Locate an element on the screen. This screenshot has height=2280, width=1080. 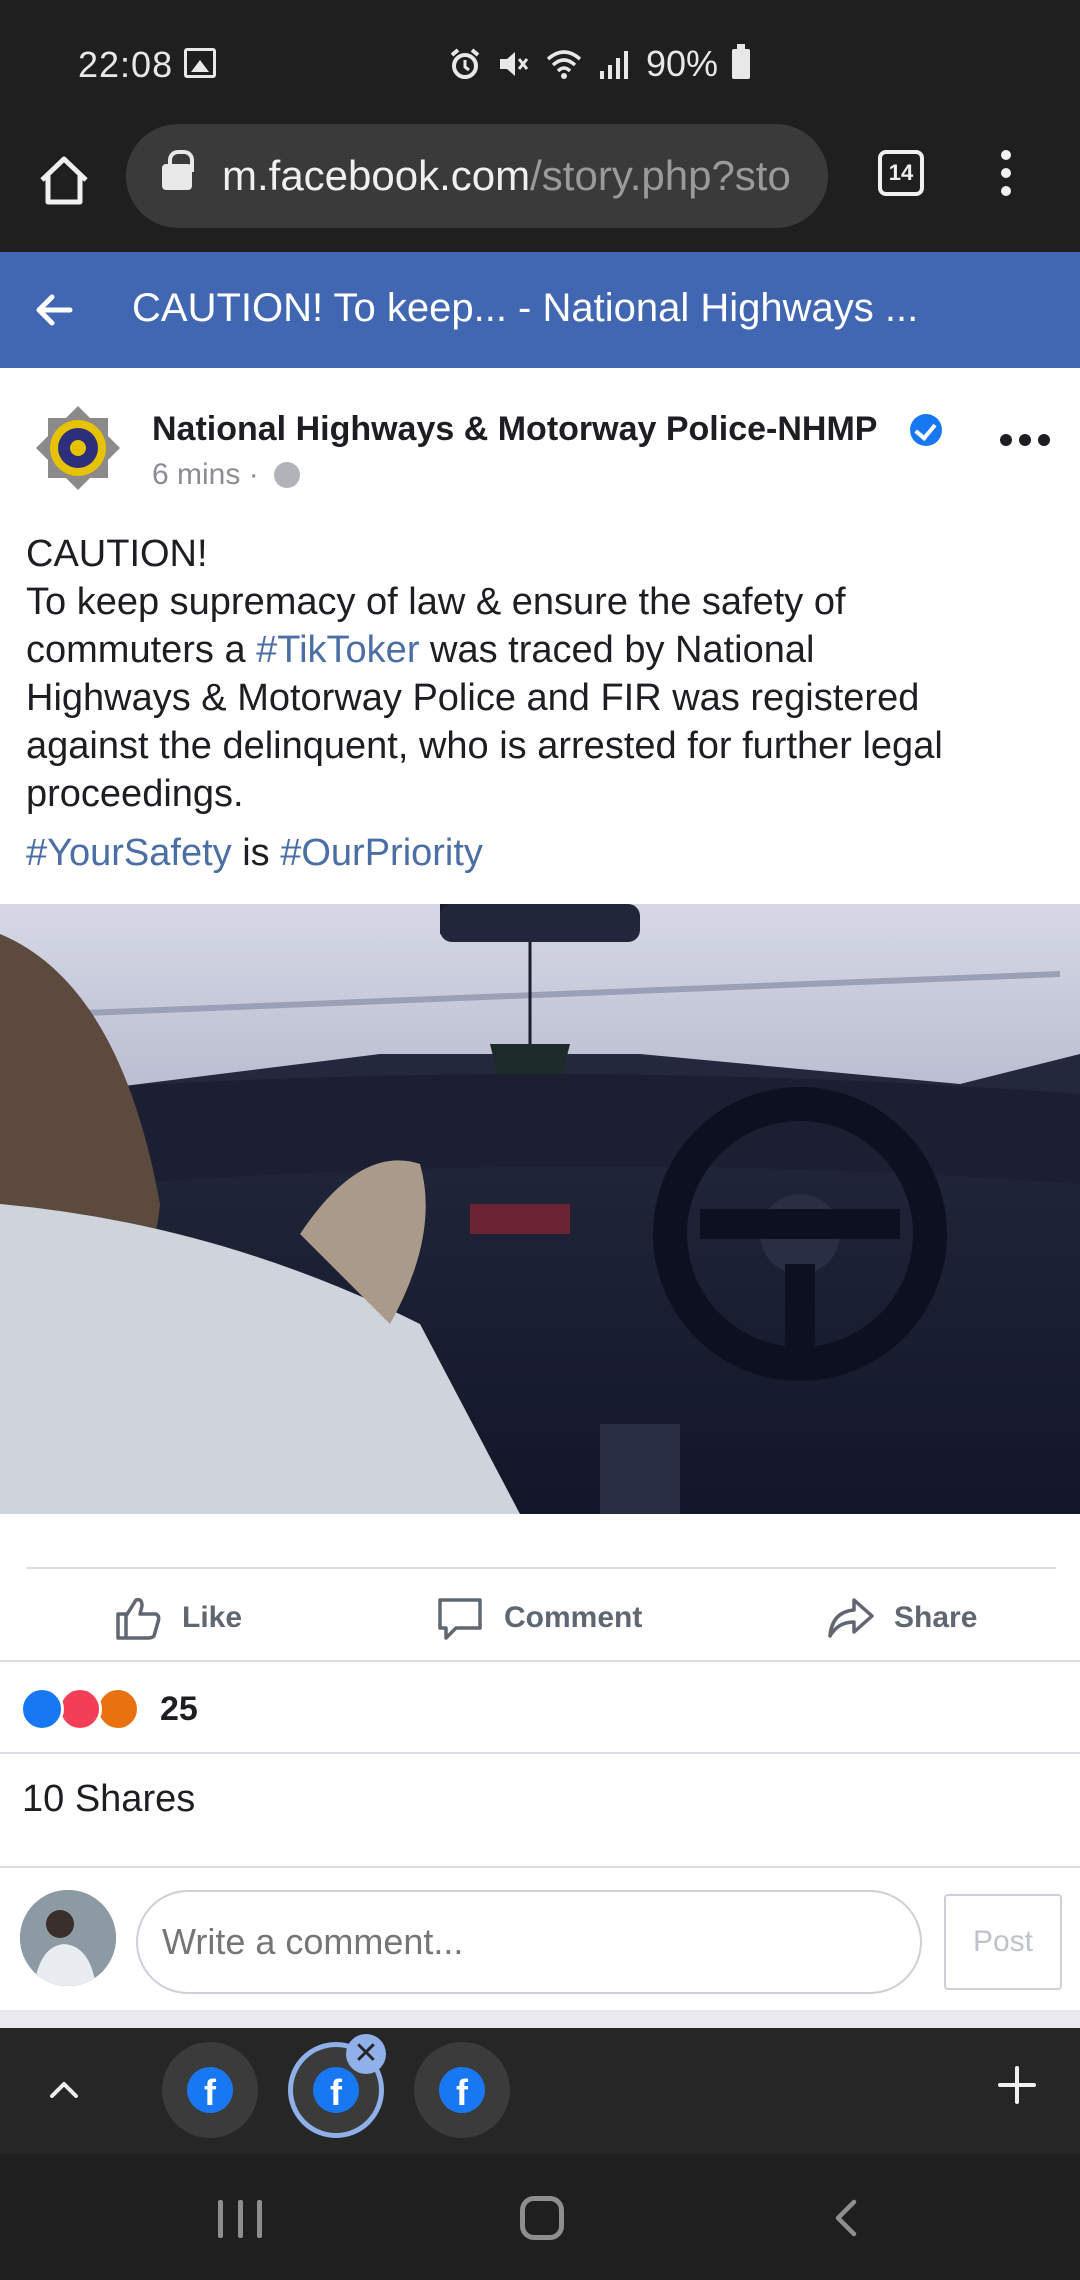
lock-icon is located at coordinates (178, 170).